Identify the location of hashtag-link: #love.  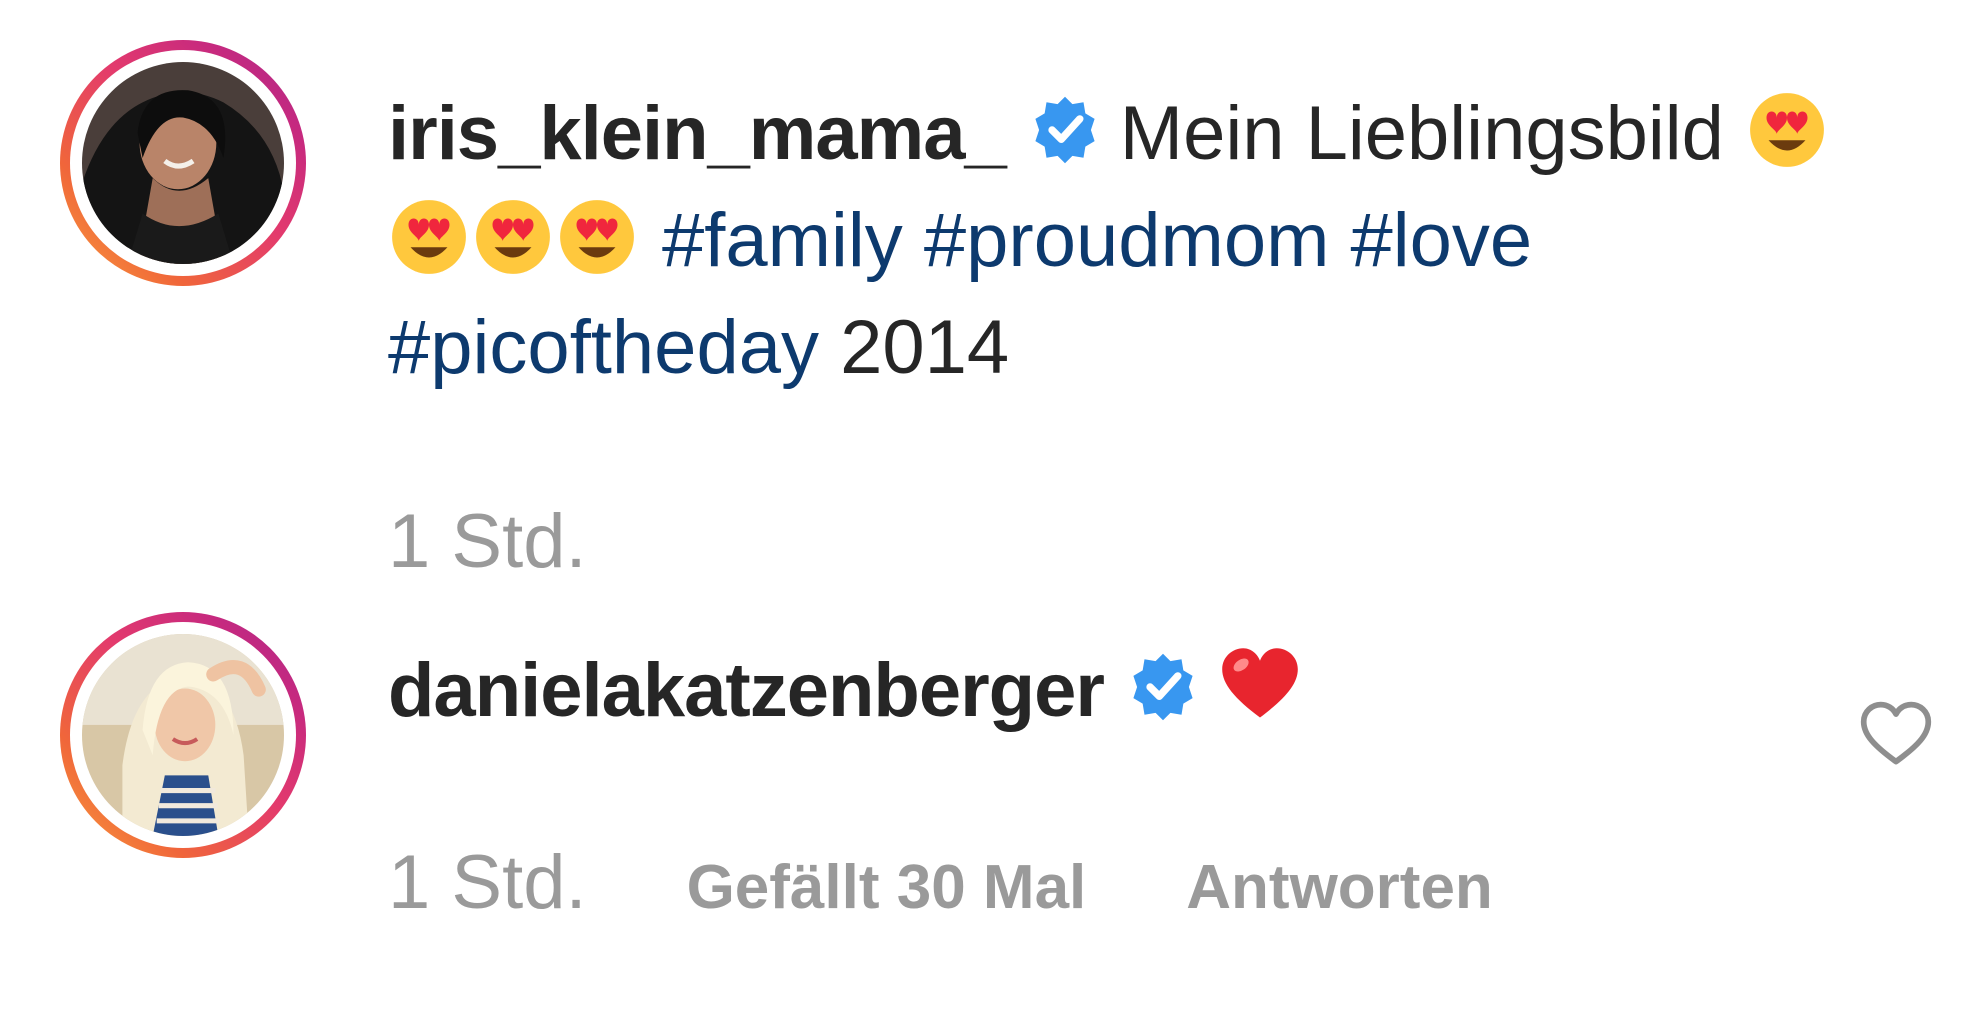
(1442, 240).